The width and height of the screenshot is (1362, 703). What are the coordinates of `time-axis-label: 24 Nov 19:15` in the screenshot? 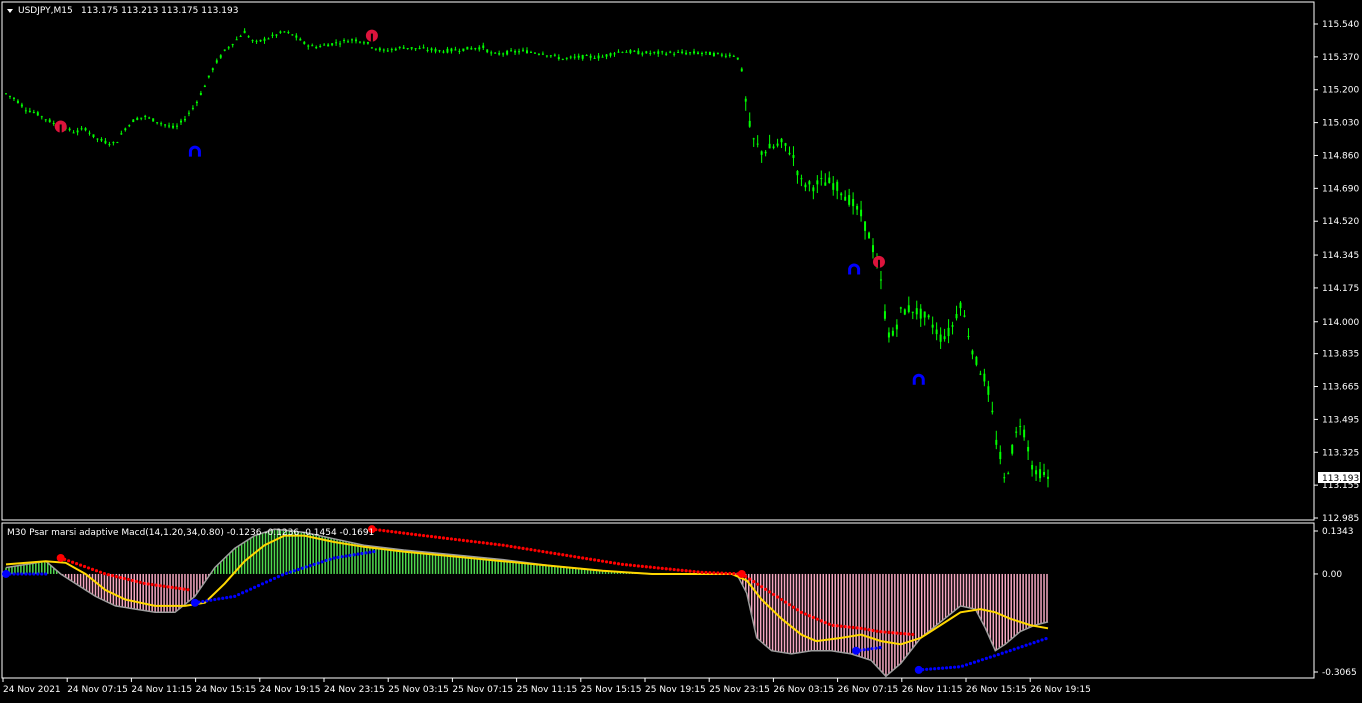 It's located at (290, 690).